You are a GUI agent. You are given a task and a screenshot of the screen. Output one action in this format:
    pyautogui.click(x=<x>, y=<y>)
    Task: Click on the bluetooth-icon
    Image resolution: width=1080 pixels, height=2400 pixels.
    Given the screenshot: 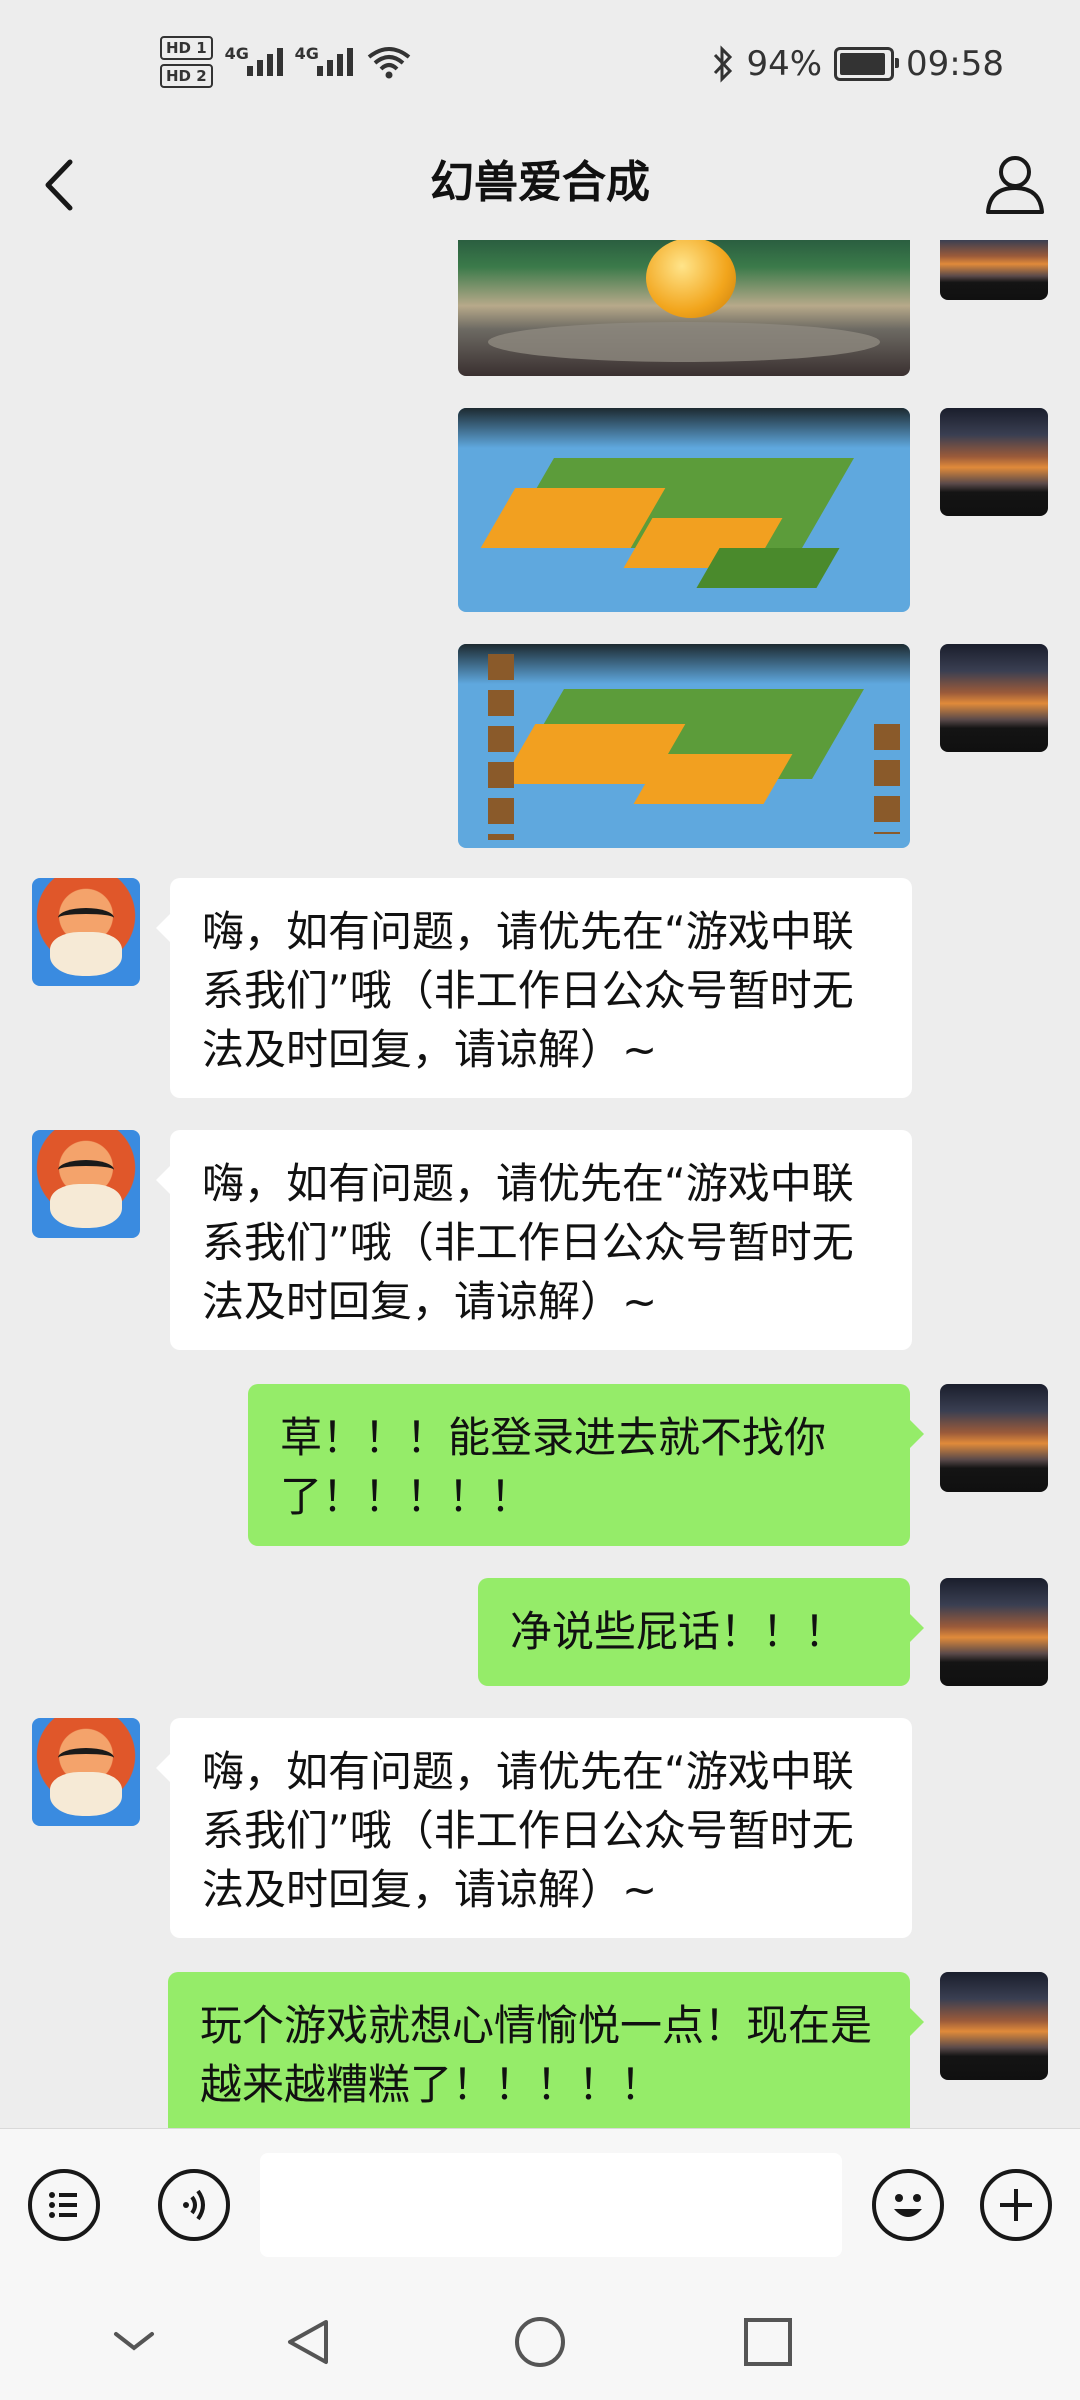 What is the action you would take?
    pyautogui.click(x=723, y=64)
    